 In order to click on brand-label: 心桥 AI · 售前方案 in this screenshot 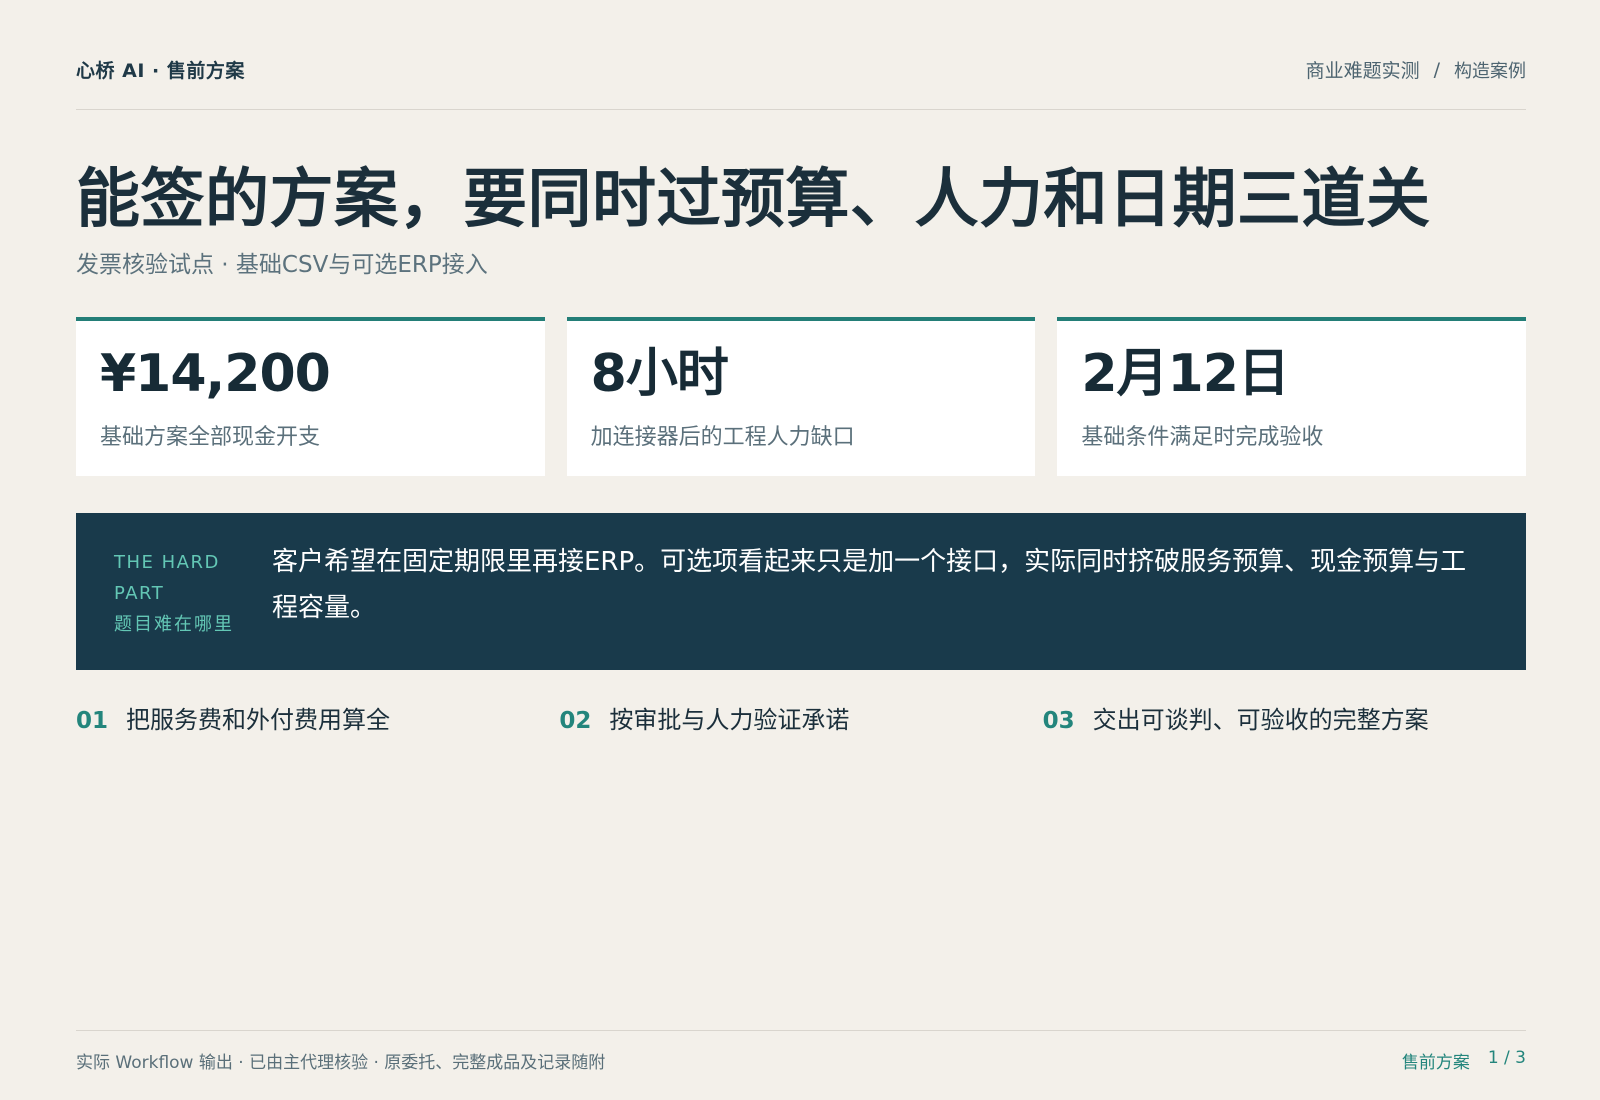, I will do `click(160, 71)`.